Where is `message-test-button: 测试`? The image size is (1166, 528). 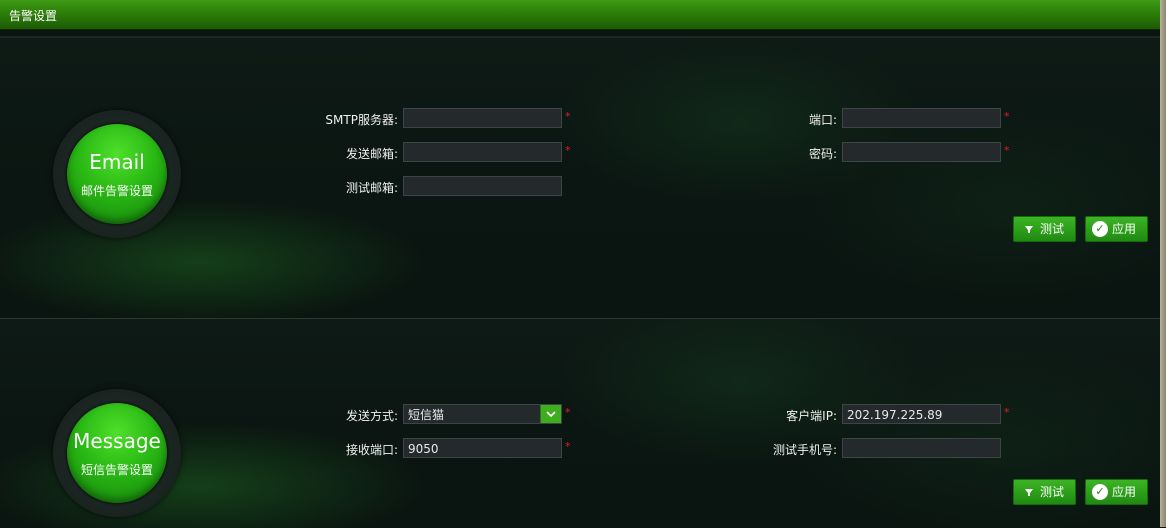 message-test-button: 测试 is located at coordinates (1044, 492).